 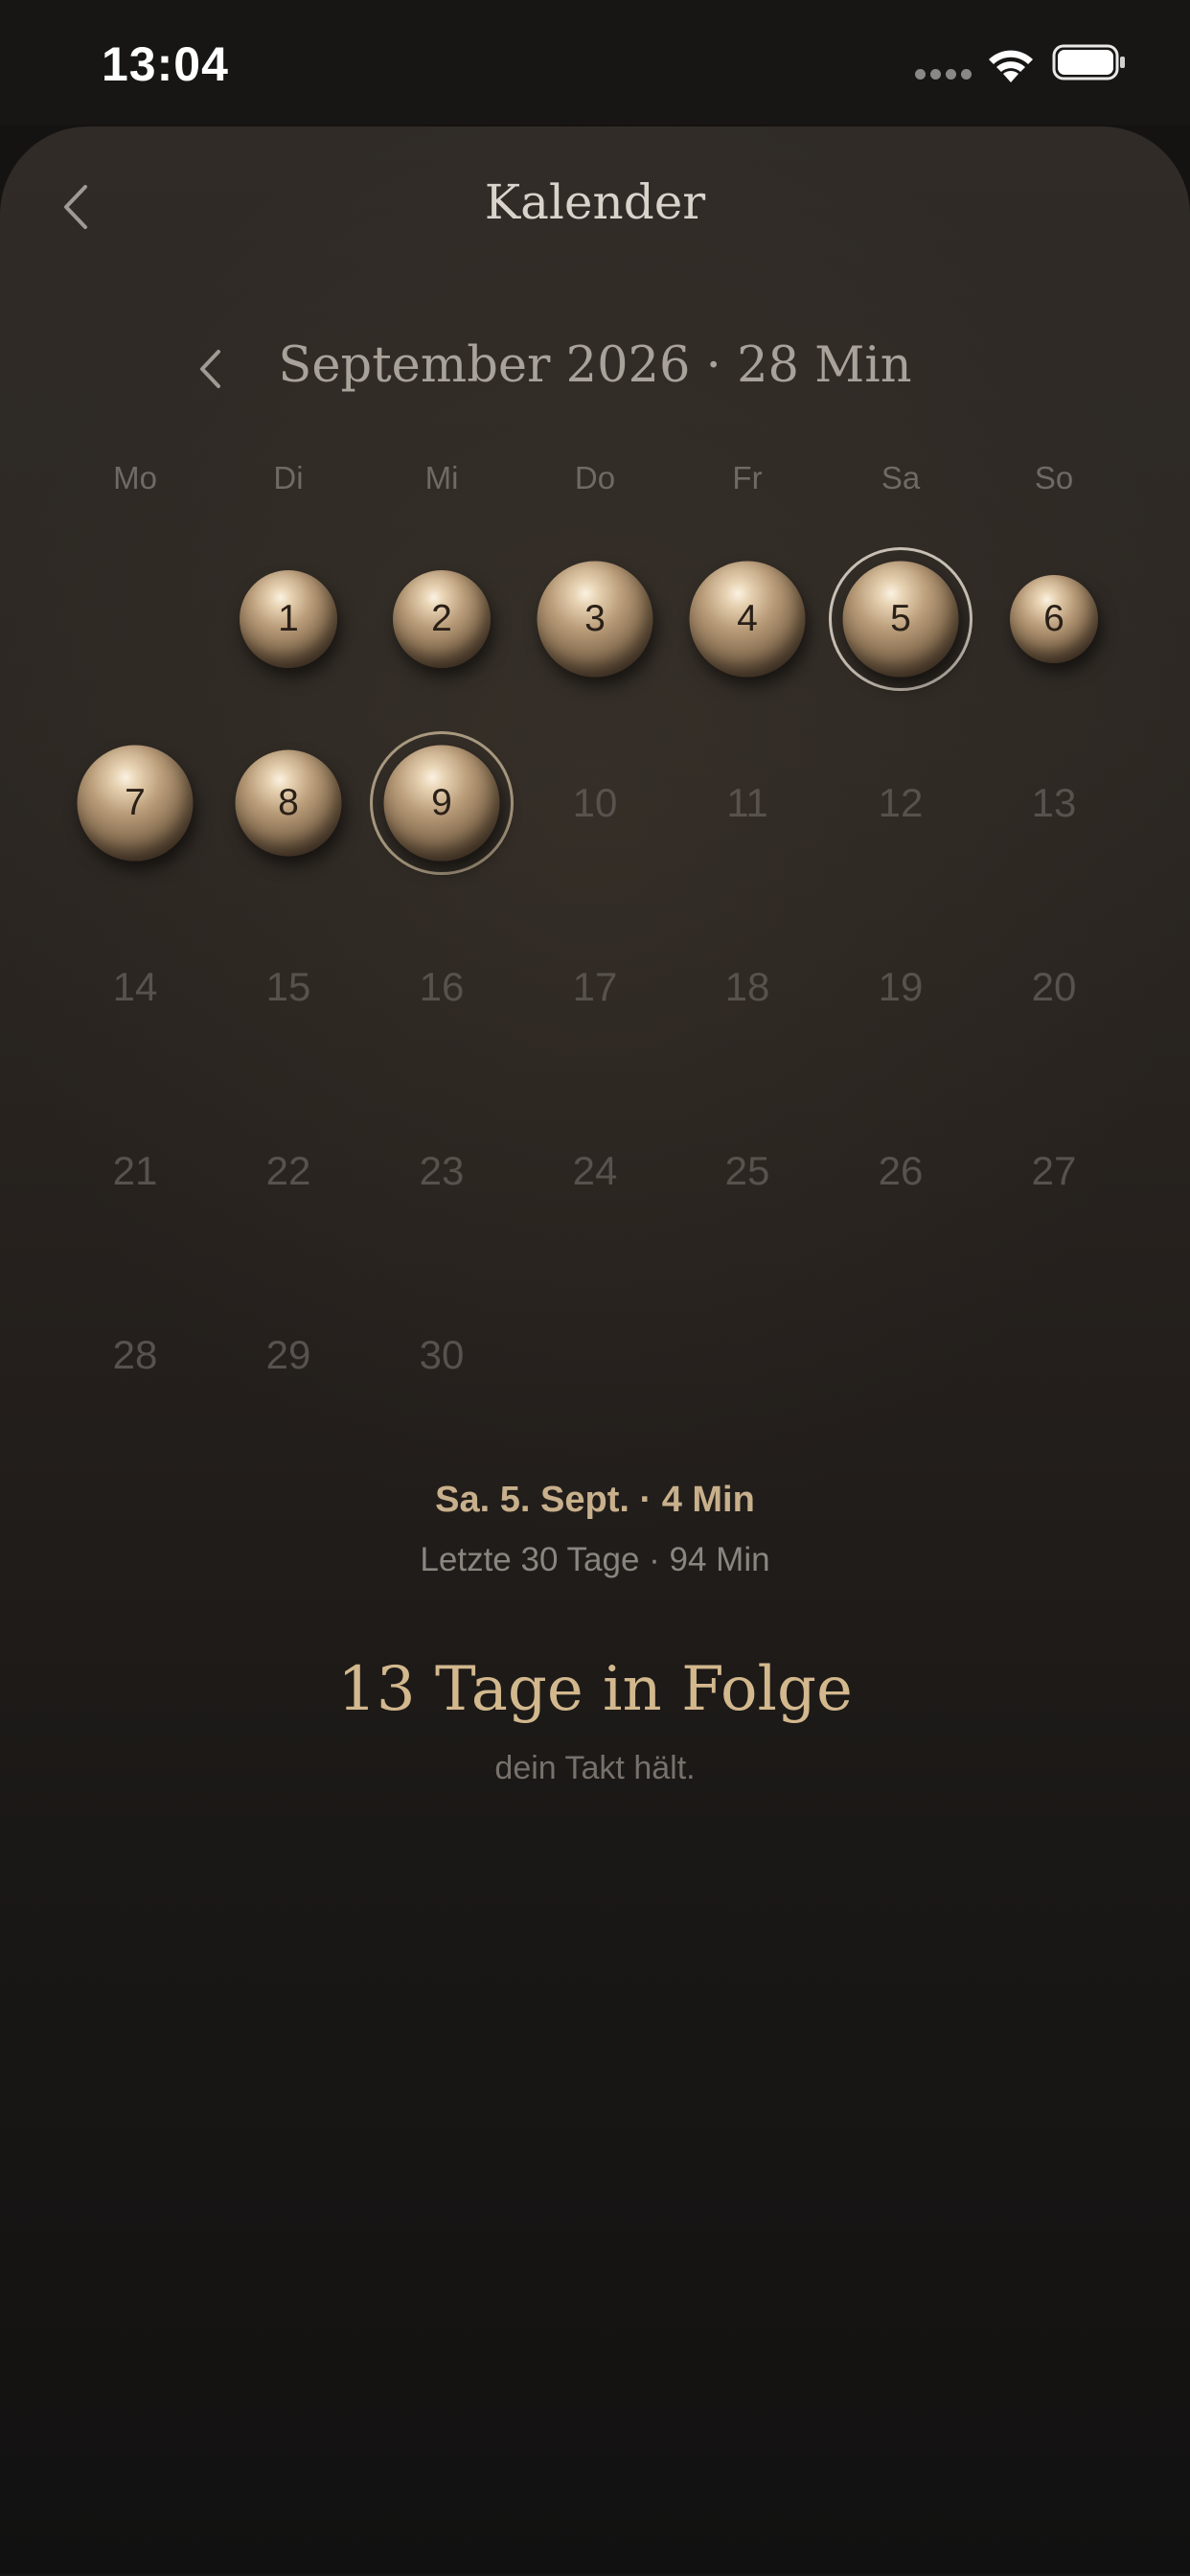 What do you see at coordinates (595, 1500) in the screenshot?
I see `selected-day-summary: Sa. 5. Sept. · 4 Min` at bounding box center [595, 1500].